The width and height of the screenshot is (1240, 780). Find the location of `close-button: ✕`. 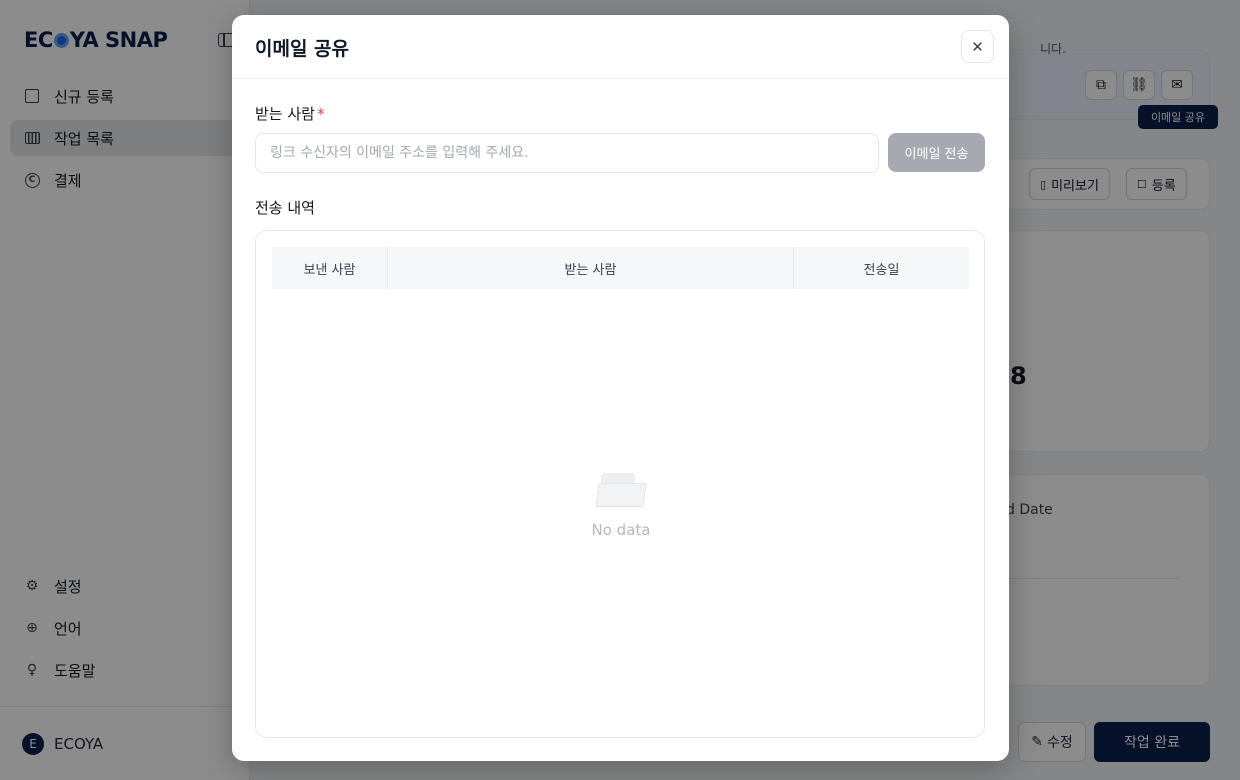

close-button: ✕ is located at coordinates (977, 46).